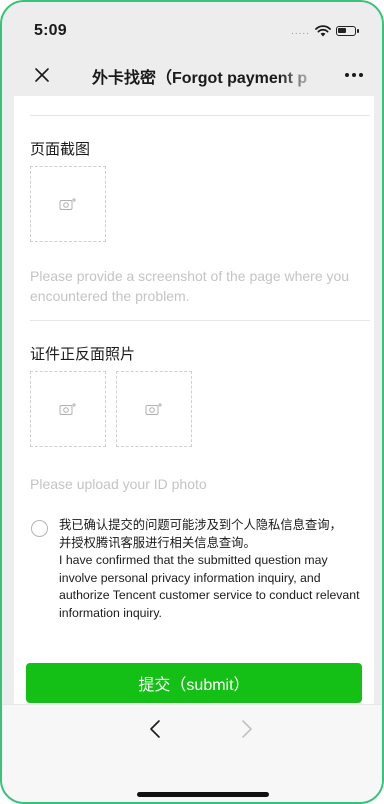 The width and height of the screenshot is (384, 804). I want to click on id-back-upload-button, so click(154, 409).